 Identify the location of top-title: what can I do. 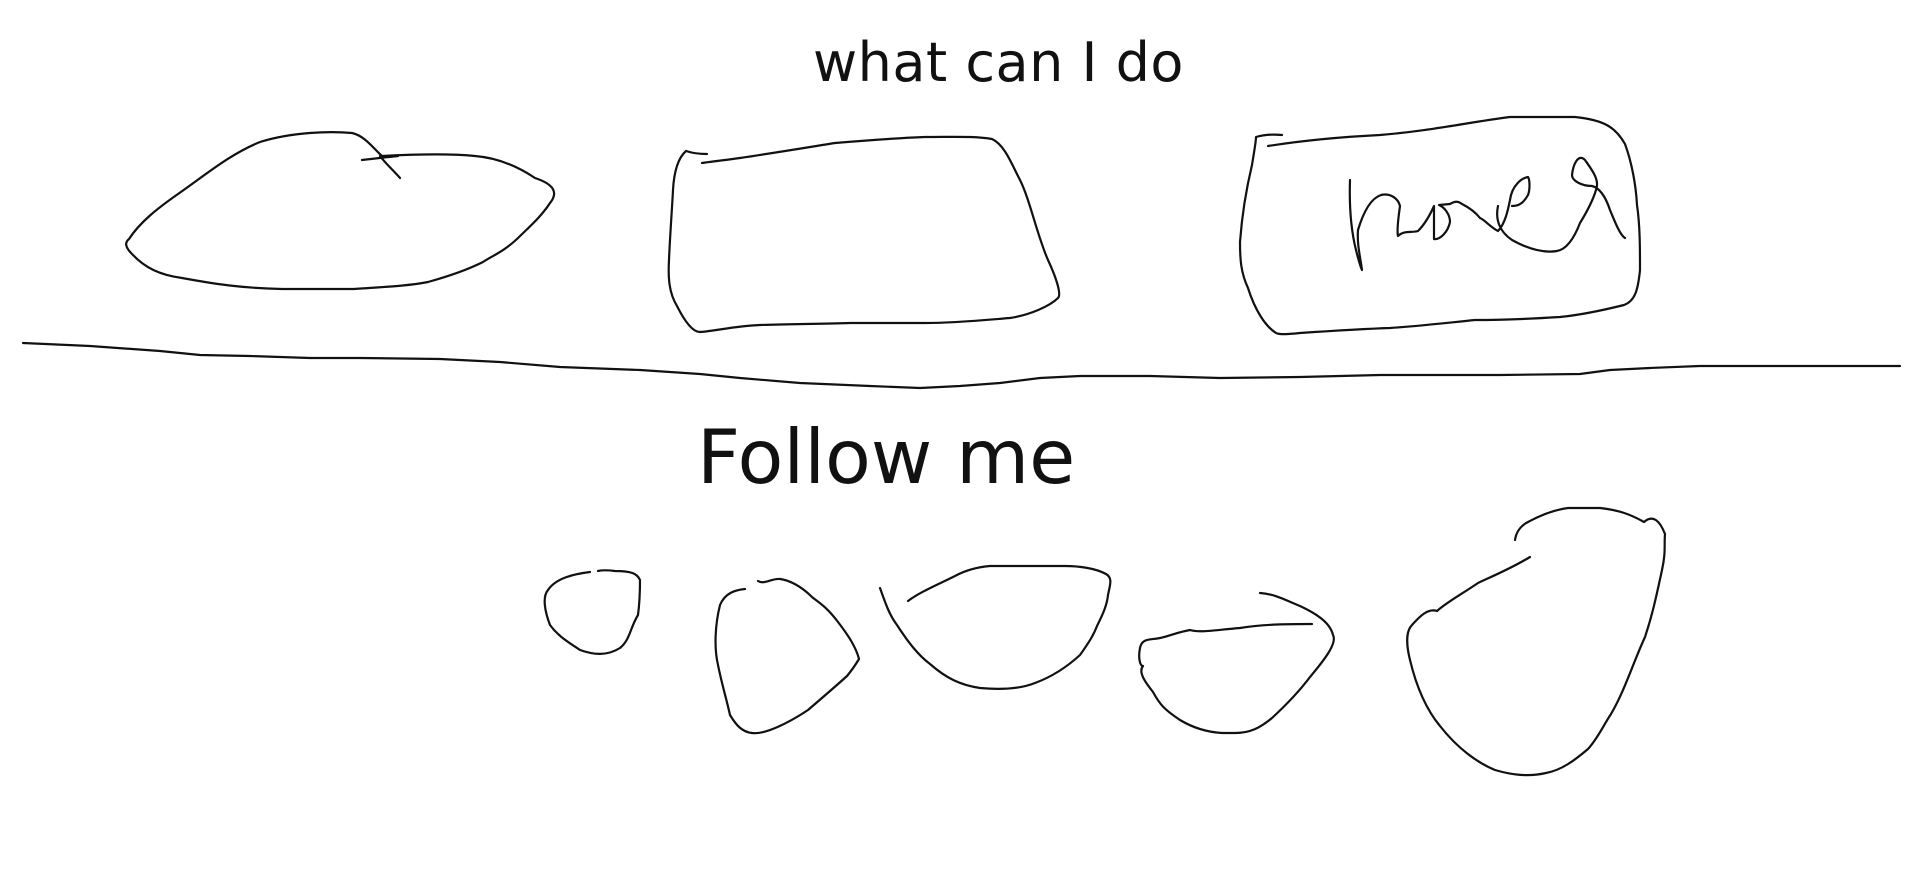
(998, 62).